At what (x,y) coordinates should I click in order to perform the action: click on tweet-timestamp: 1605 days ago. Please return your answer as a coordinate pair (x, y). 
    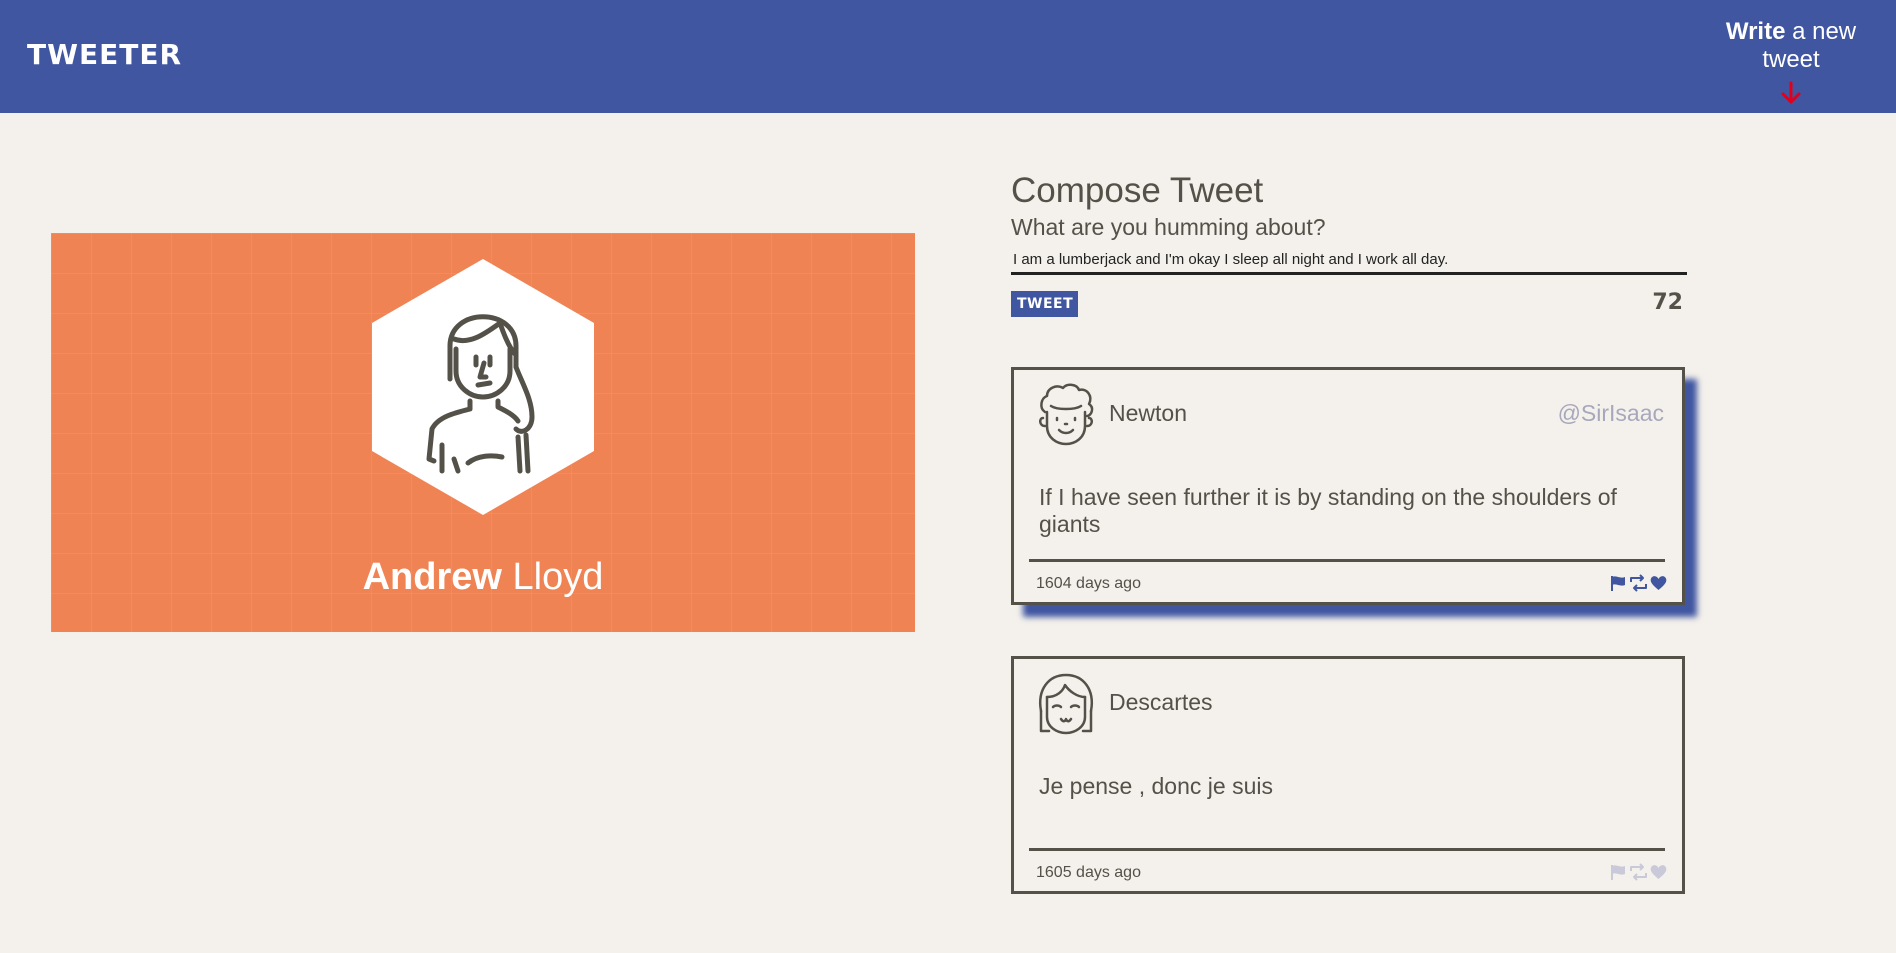
    Looking at the image, I should click on (1088, 872).